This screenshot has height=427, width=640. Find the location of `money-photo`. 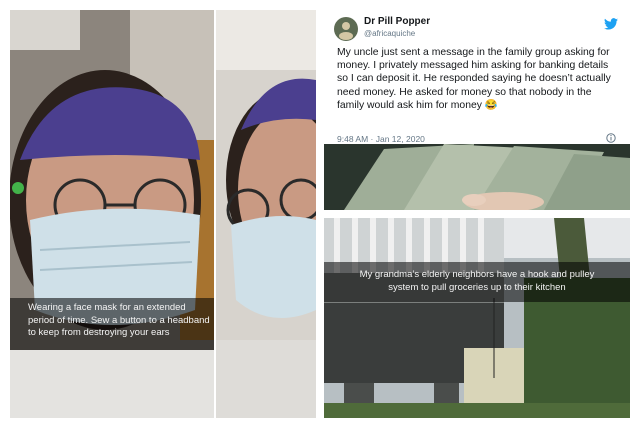

money-photo is located at coordinates (477, 177).